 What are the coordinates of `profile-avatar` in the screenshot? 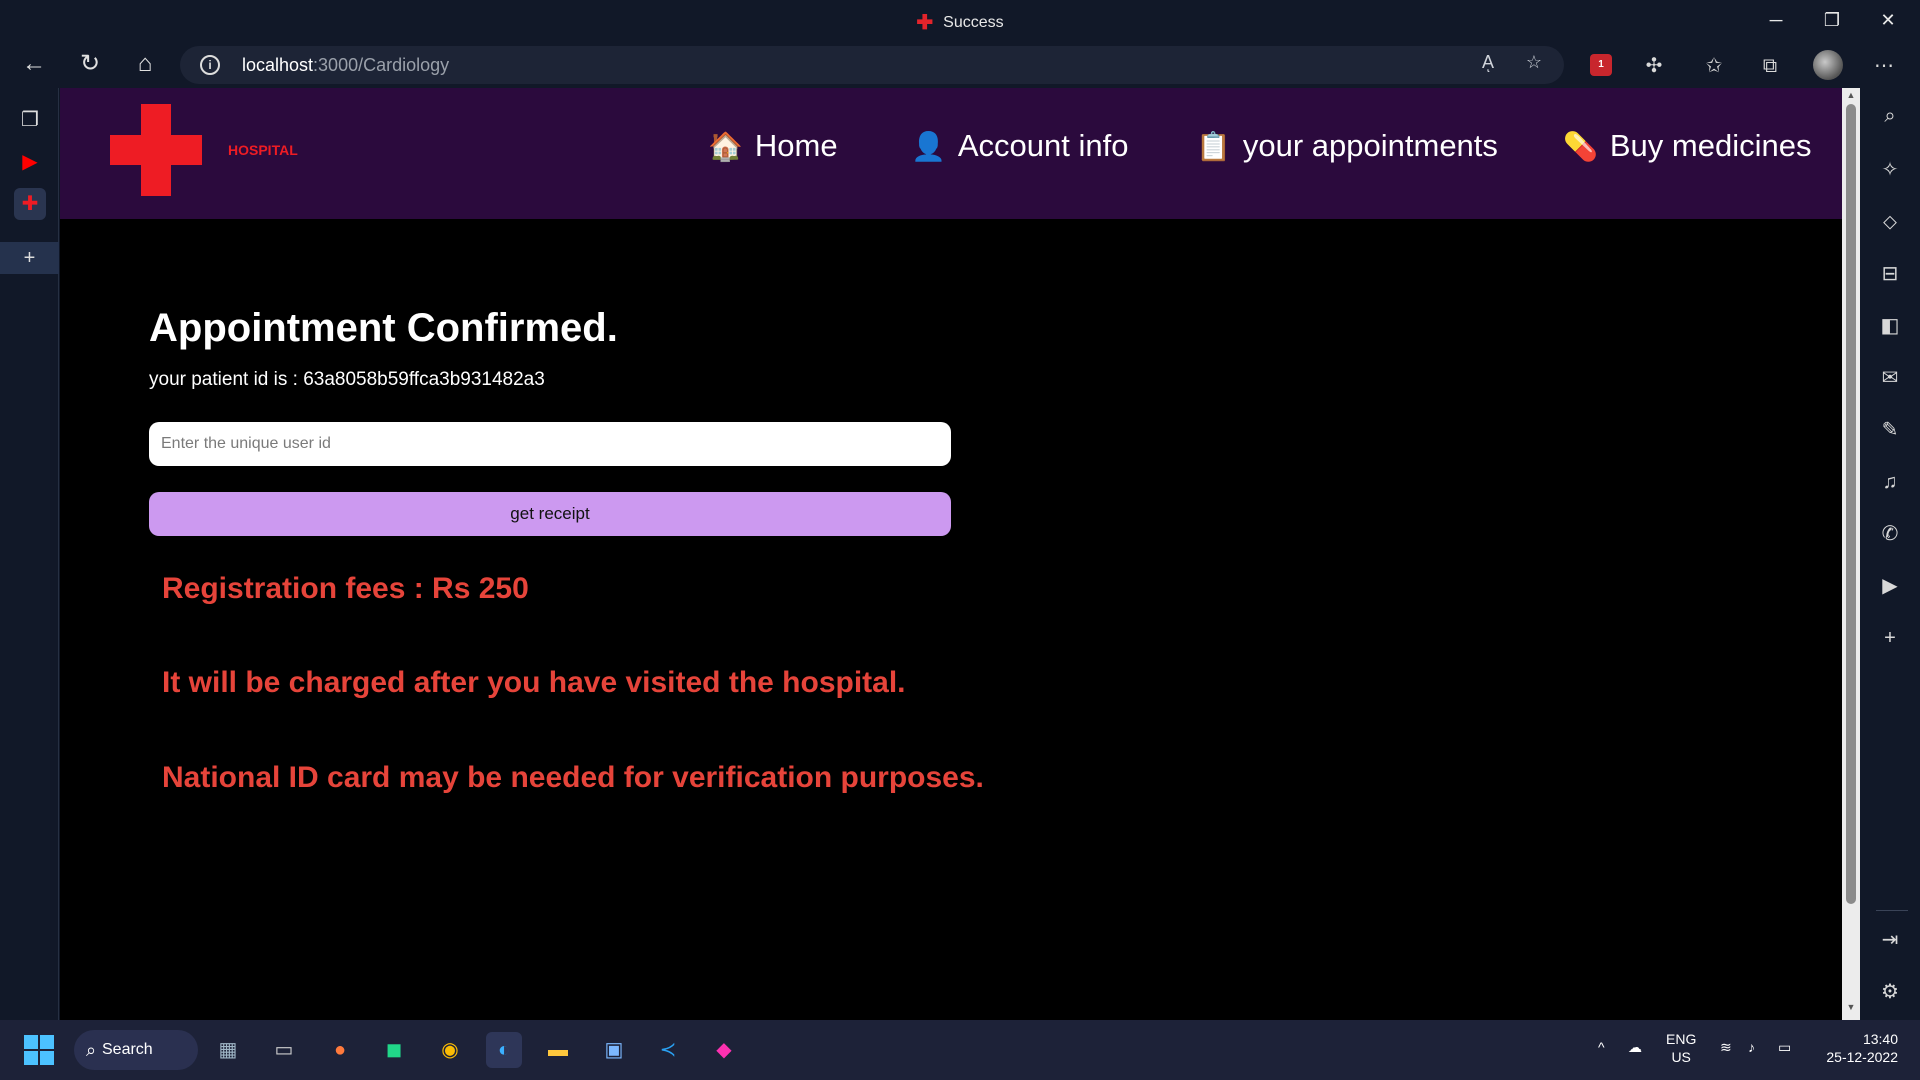 It's located at (1828, 65).